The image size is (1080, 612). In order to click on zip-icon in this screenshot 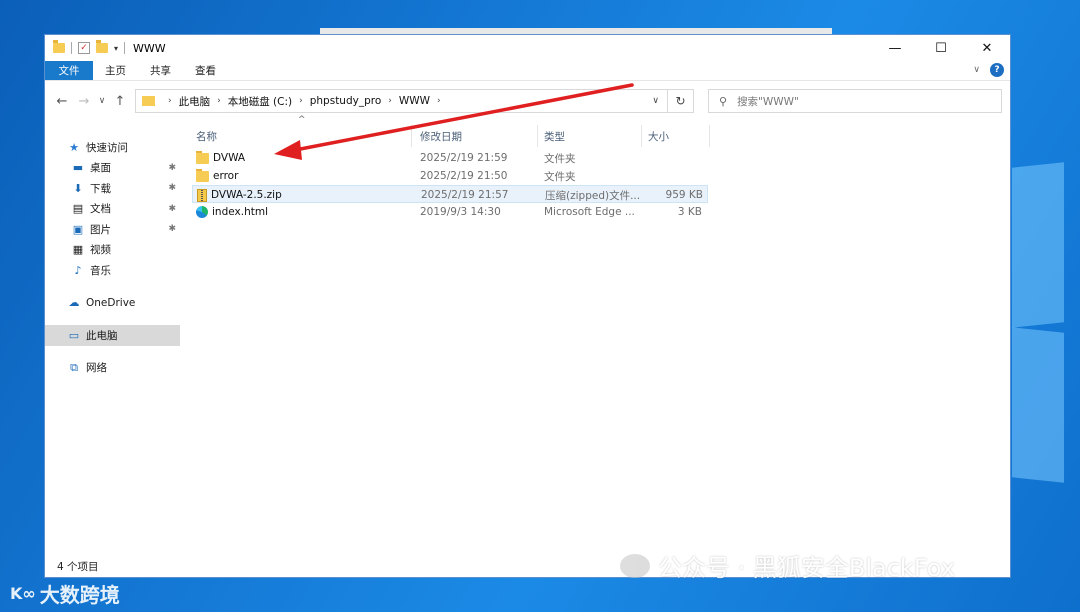, I will do `click(202, 195)`.